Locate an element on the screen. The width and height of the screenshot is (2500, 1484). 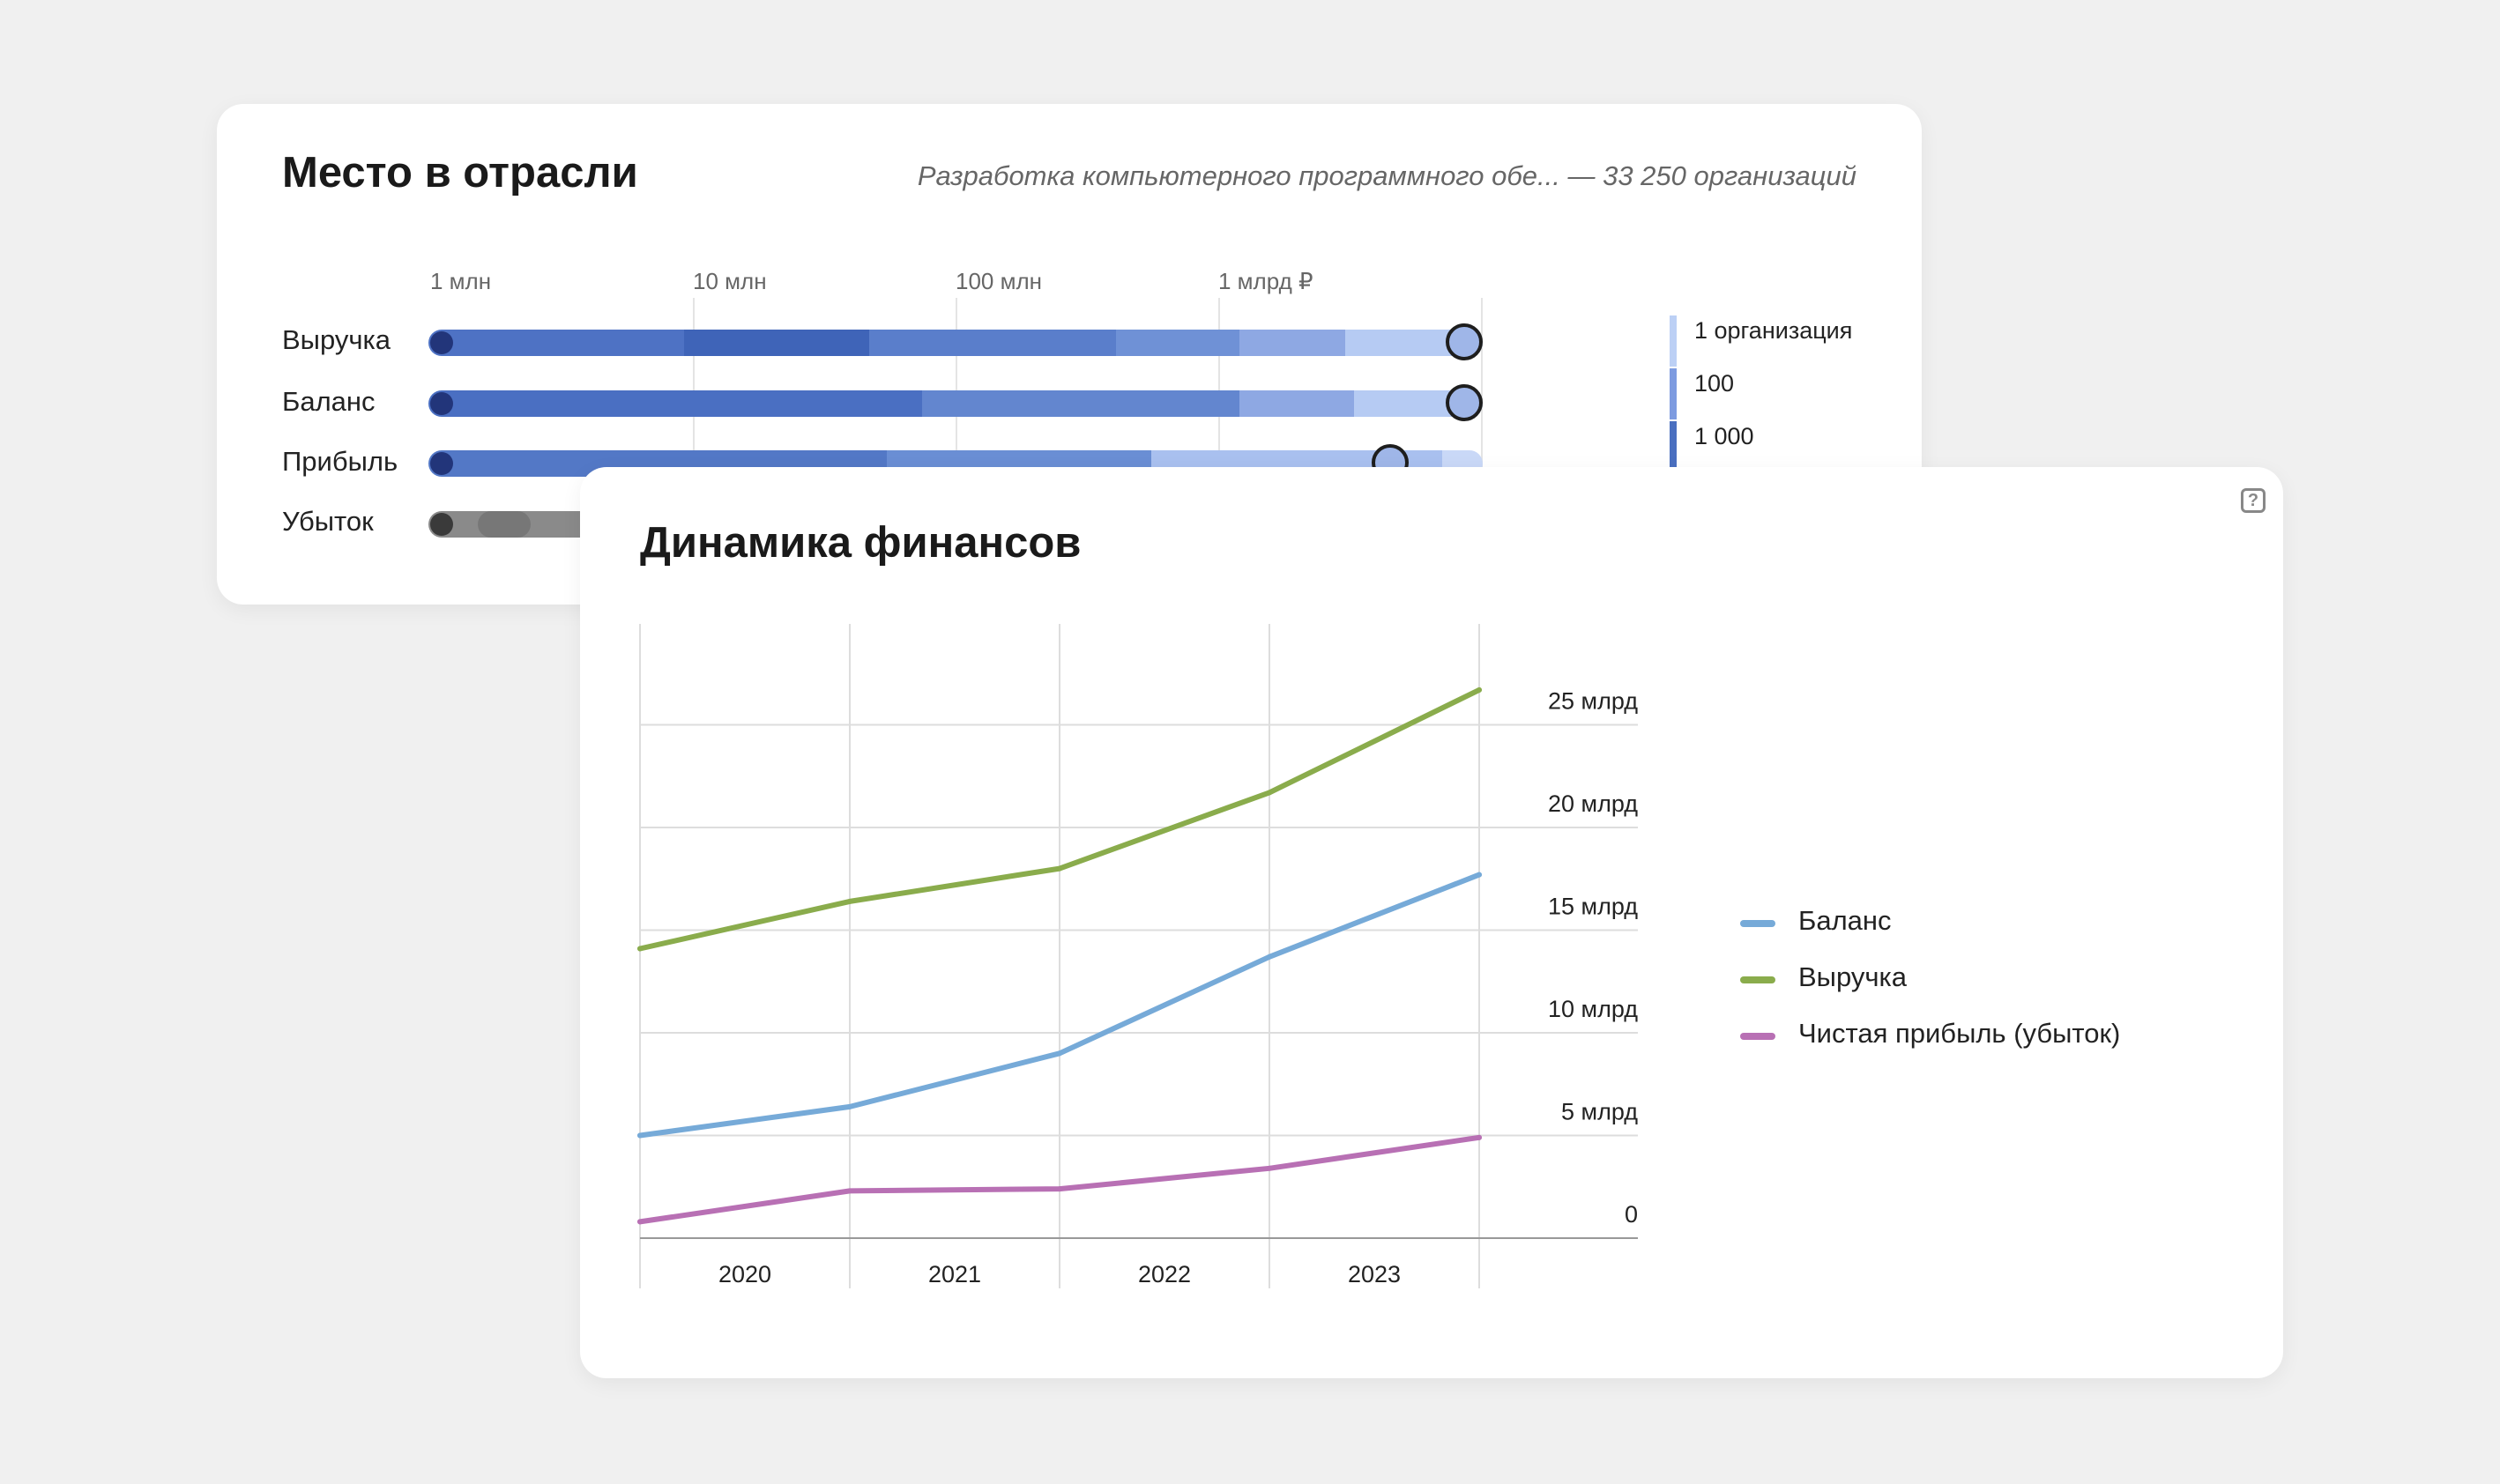
row-label-loss: Убыток is located at coordinates (328, 521).